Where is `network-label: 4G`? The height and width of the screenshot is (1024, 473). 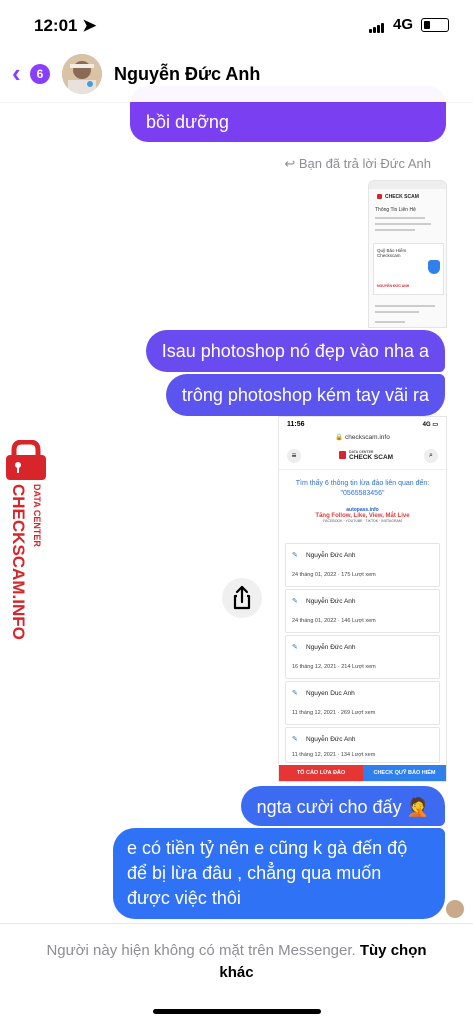 network-label: 4G is located at coordinates (402, 24).